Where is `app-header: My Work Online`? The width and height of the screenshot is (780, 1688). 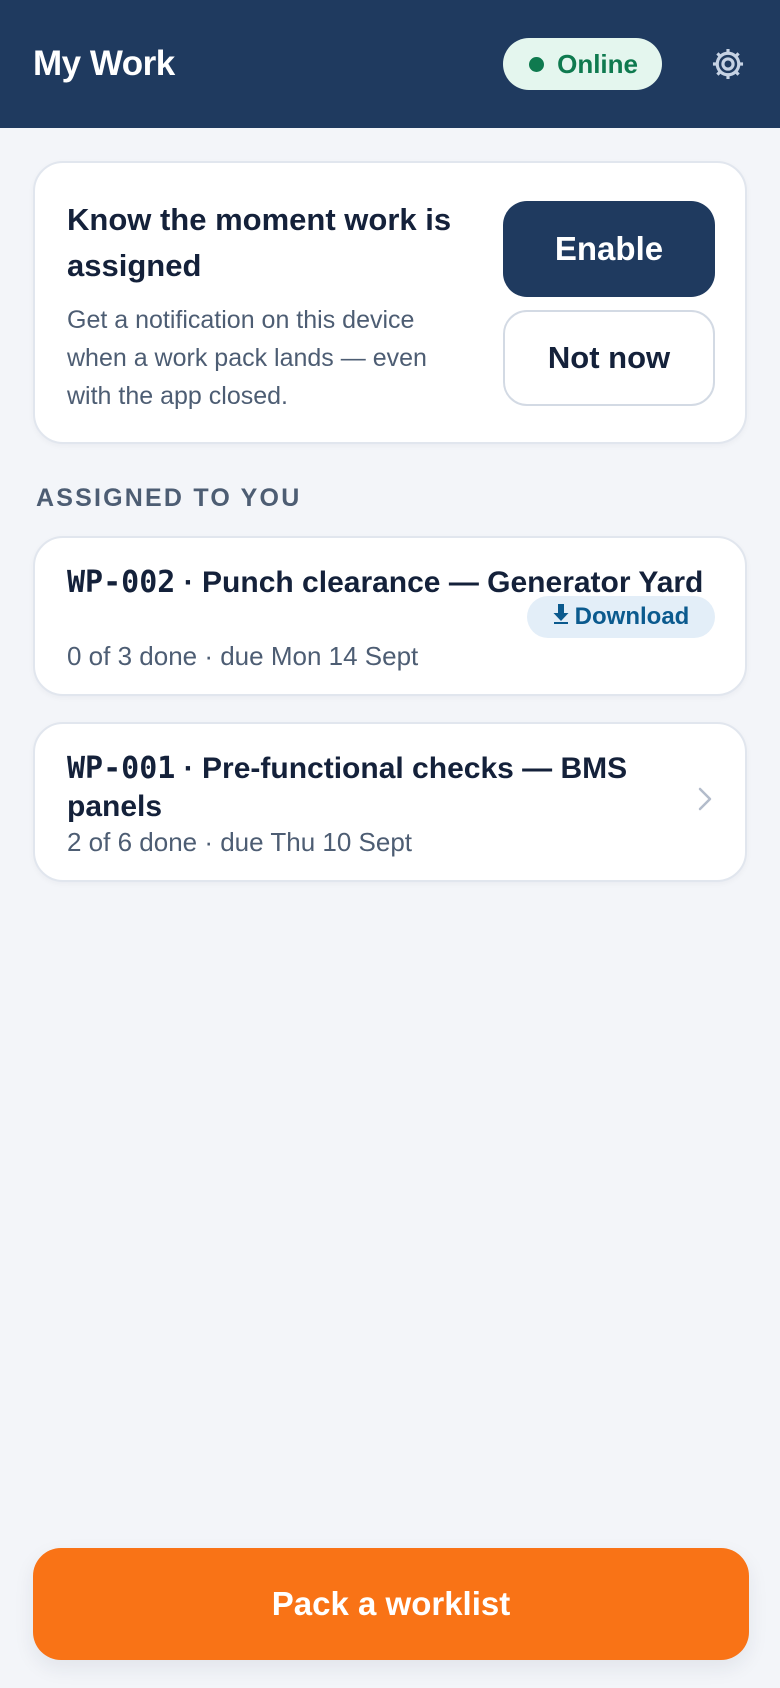
app-header: My Work Online is located at coordinates (390, 64).